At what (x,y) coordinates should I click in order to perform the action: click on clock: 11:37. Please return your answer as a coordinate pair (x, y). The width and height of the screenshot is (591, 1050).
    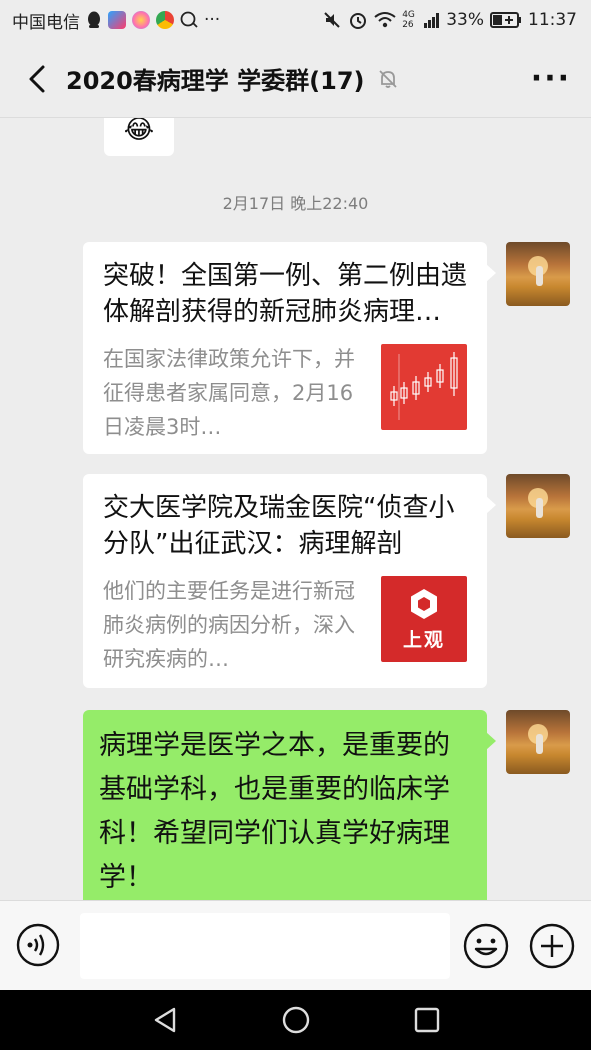
    Looking at the image, I should click on (552, 20).